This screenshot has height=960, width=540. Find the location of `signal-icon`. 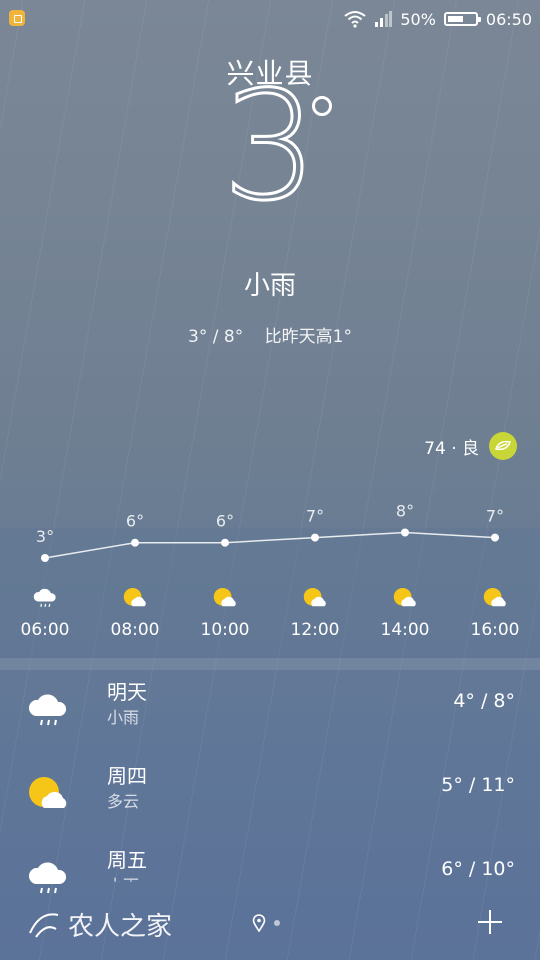

signal-icon is located at coordinates (384, 19).